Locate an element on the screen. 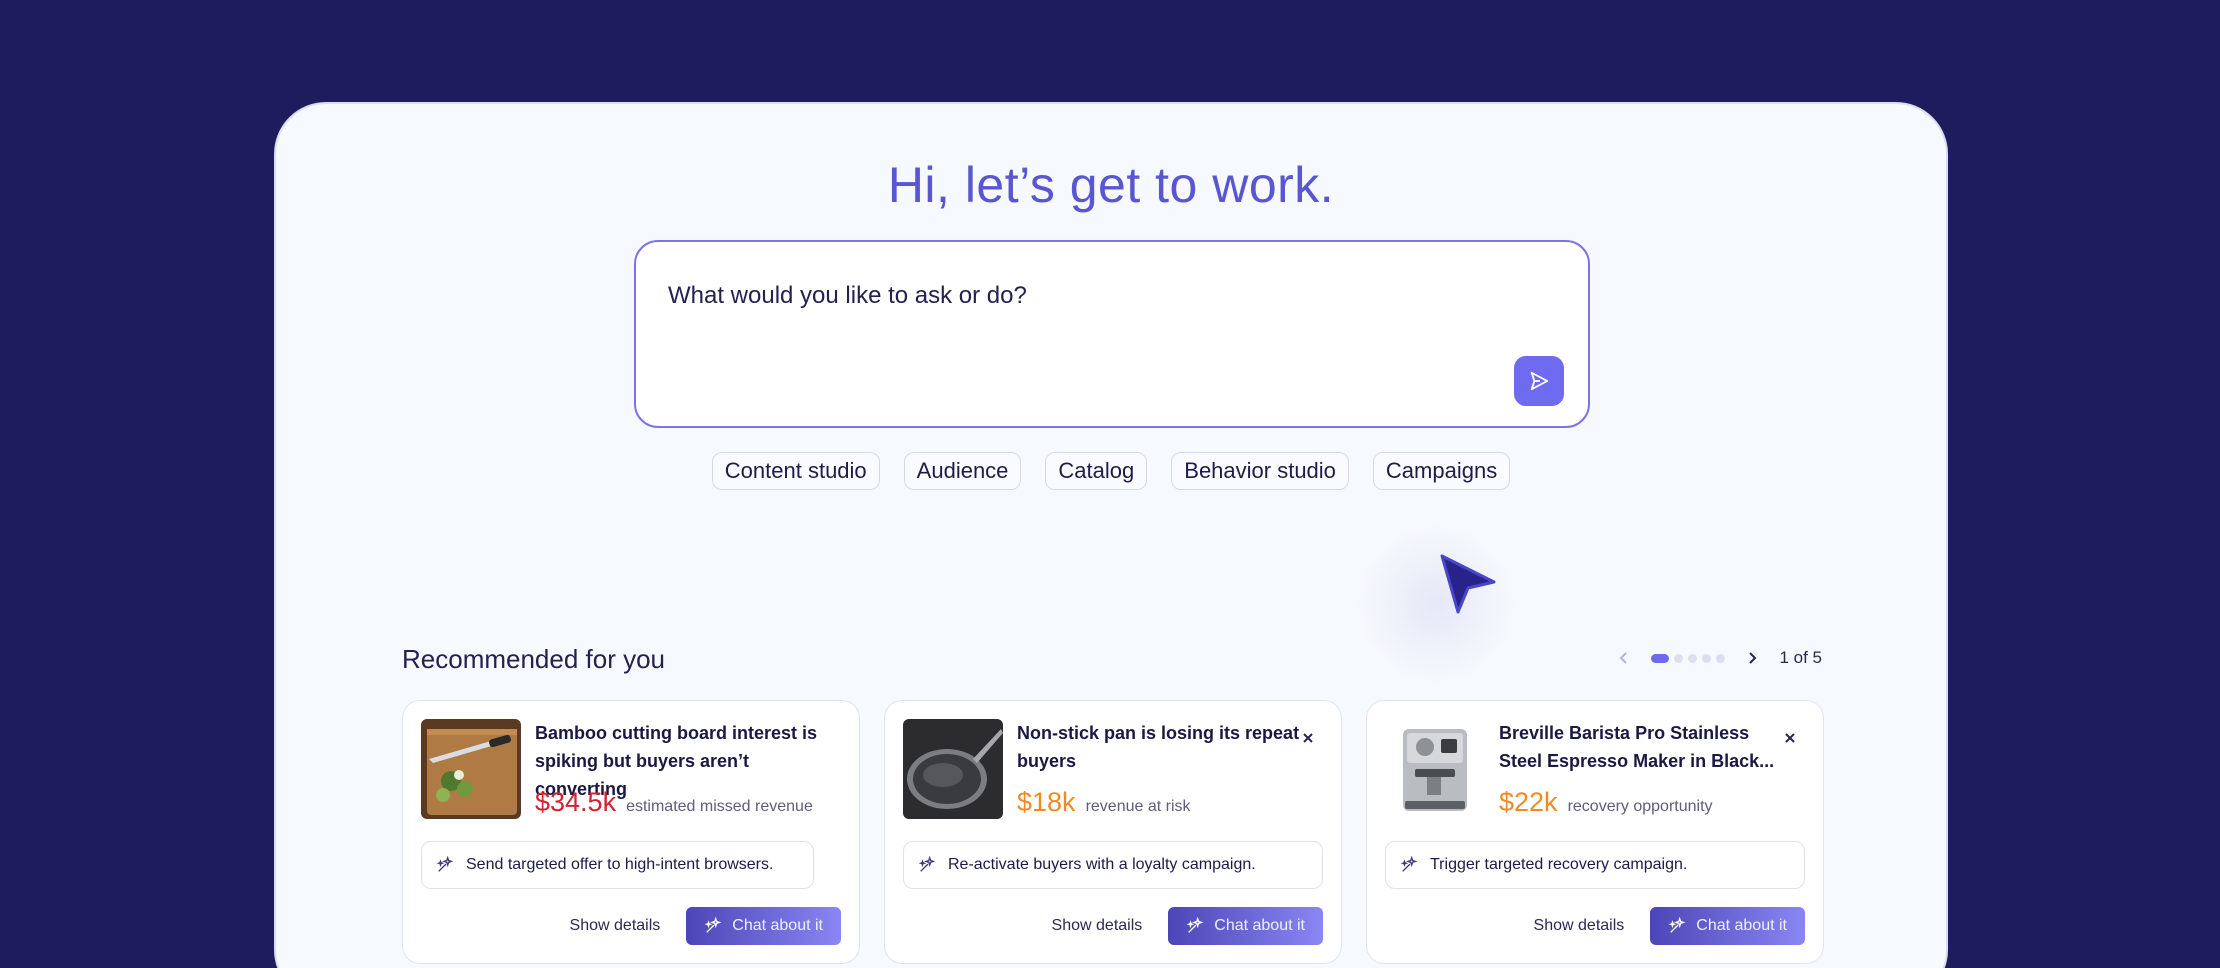 This screenshot has width=2220, height=968. carousel-pager: 1 of 5 is located at coordinates (1719, 658).